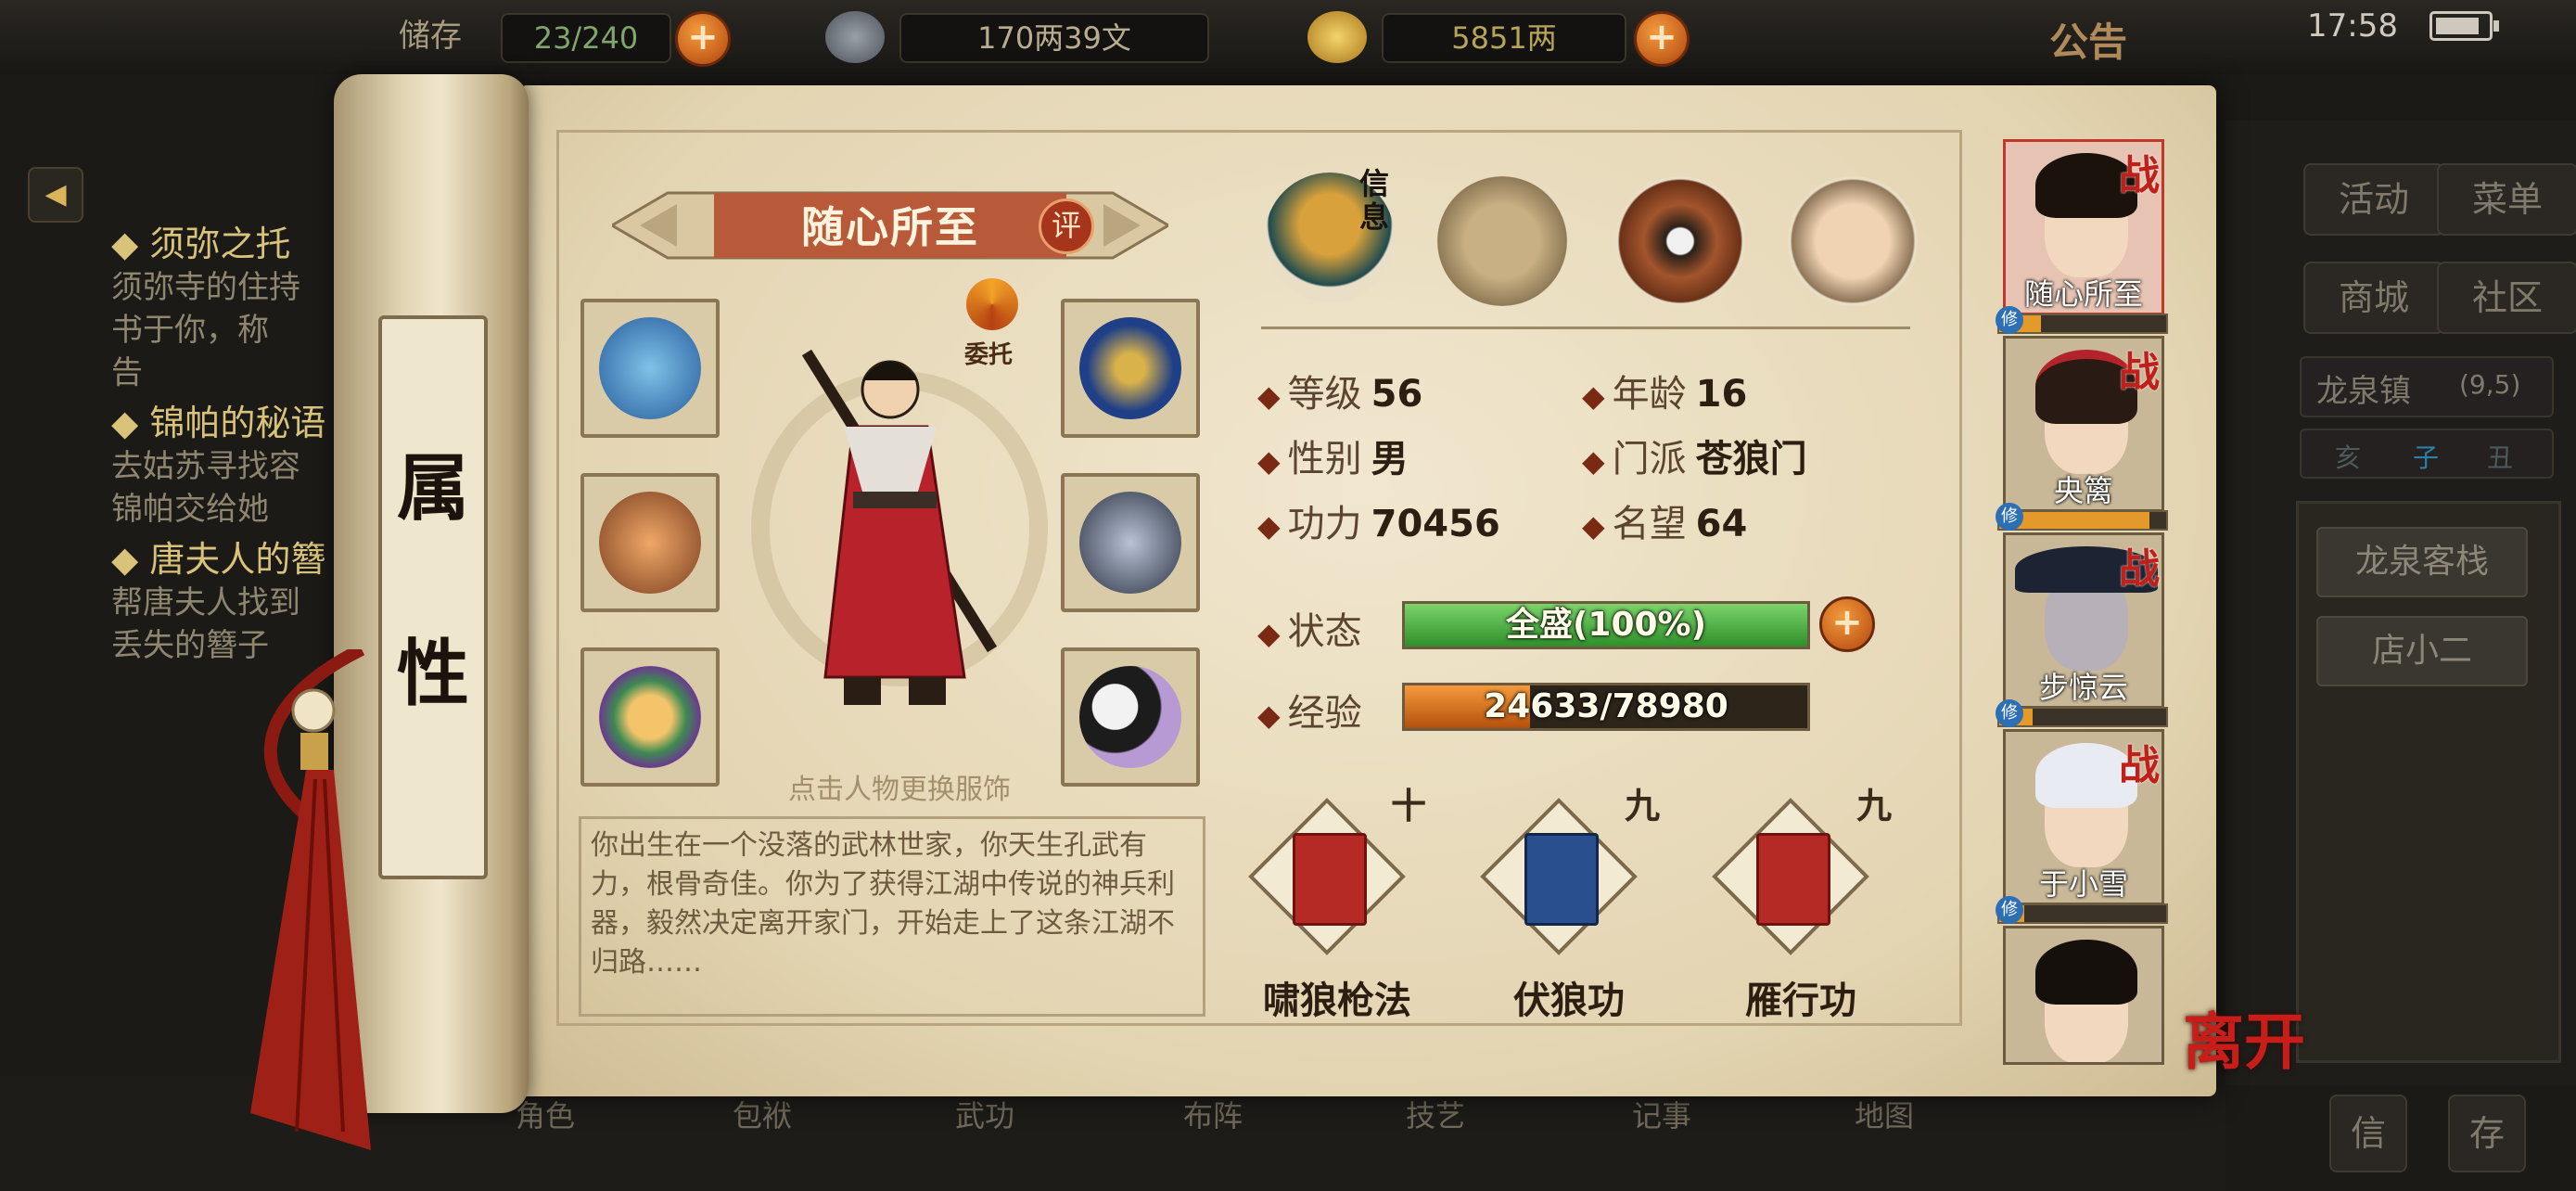  I want to click on party-member-card, so click(2084, 996).